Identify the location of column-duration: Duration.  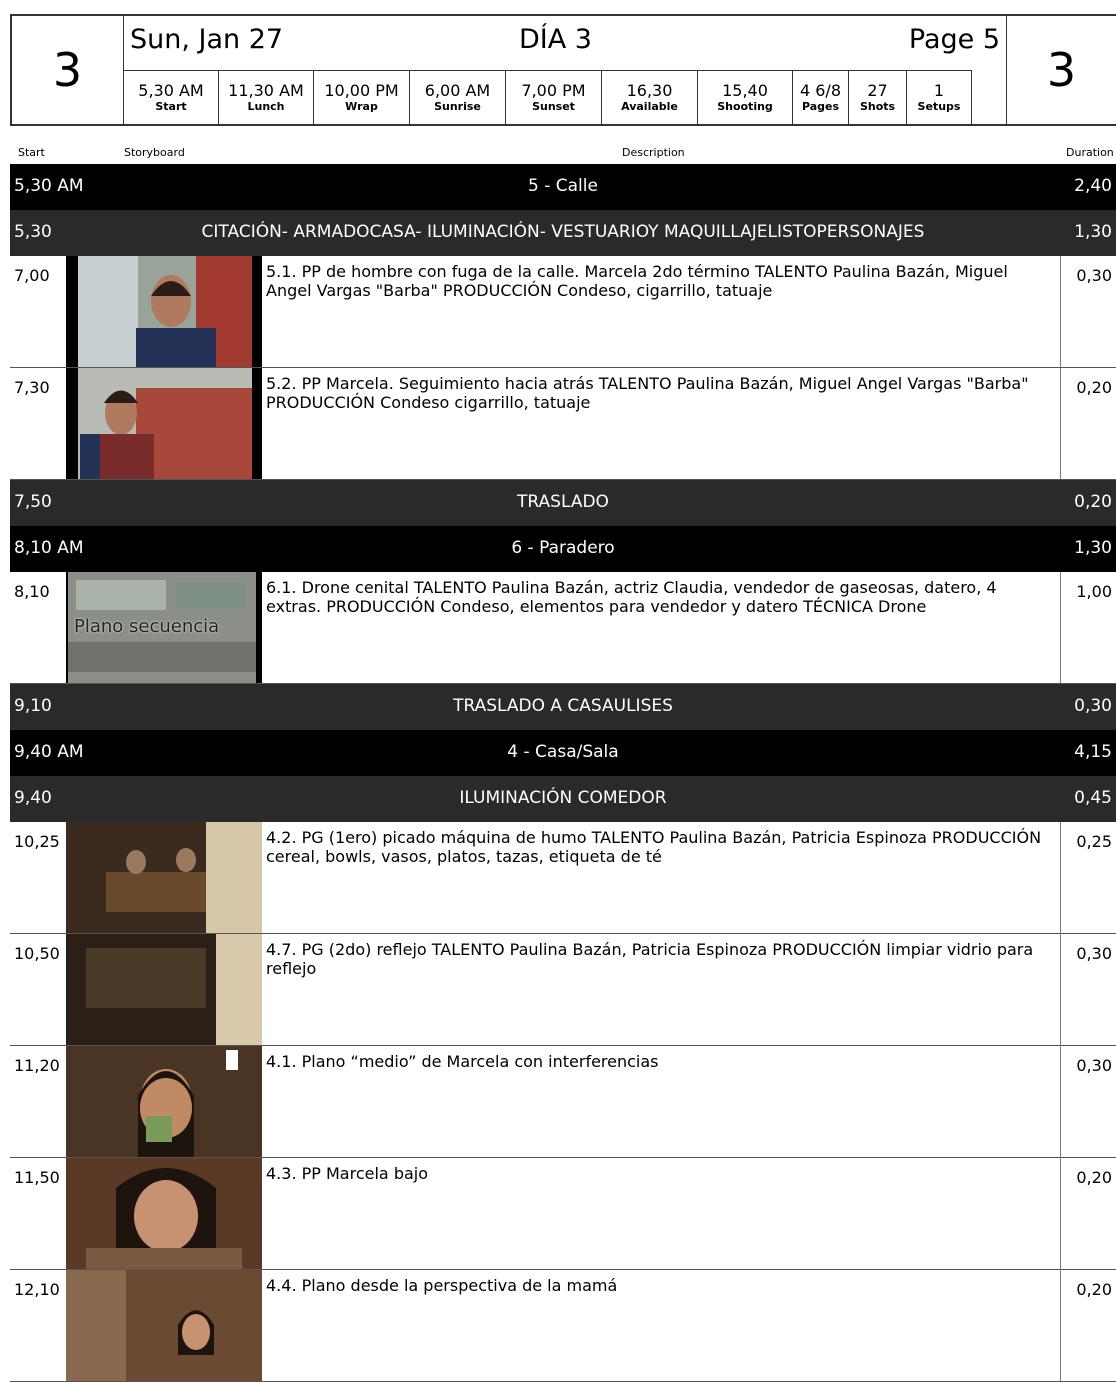
(1090, 152).